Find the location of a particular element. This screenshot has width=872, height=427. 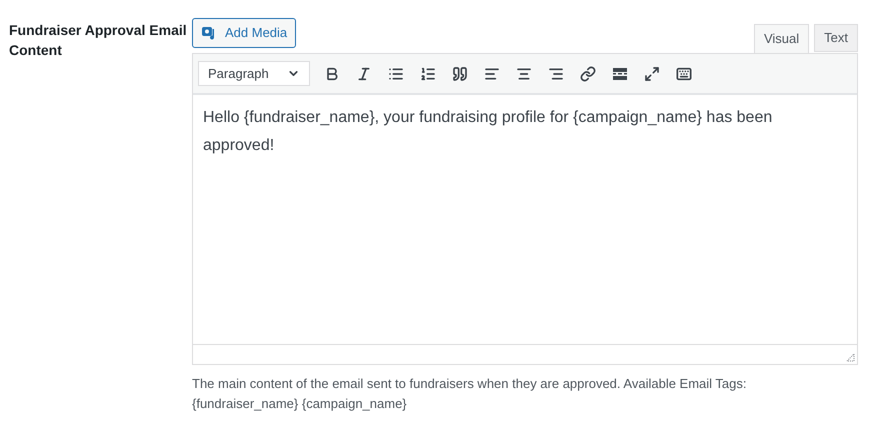

align-center-icon is located at coordinates (524, 74).